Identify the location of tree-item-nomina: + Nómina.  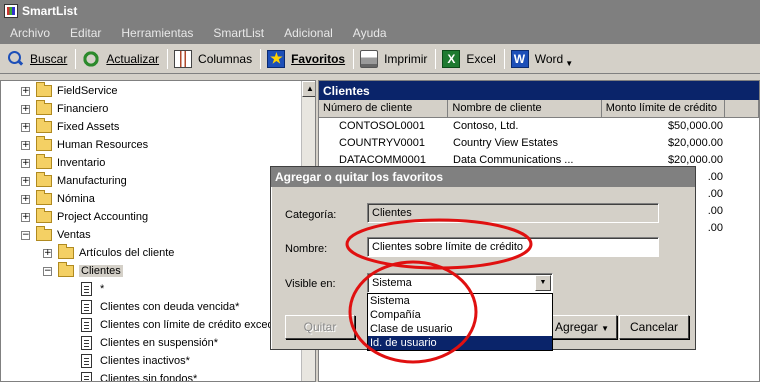
(58, 199).